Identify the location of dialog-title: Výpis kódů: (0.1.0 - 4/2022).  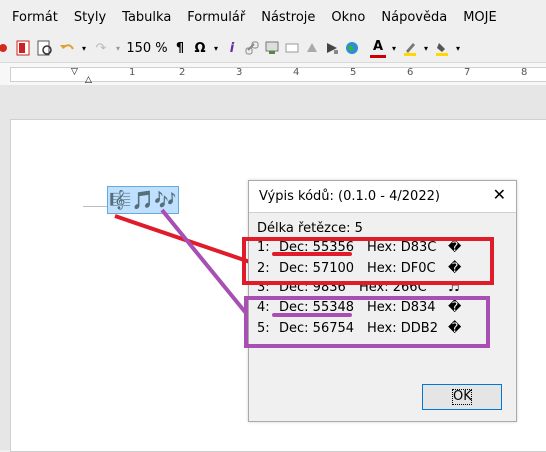
(349, 196).